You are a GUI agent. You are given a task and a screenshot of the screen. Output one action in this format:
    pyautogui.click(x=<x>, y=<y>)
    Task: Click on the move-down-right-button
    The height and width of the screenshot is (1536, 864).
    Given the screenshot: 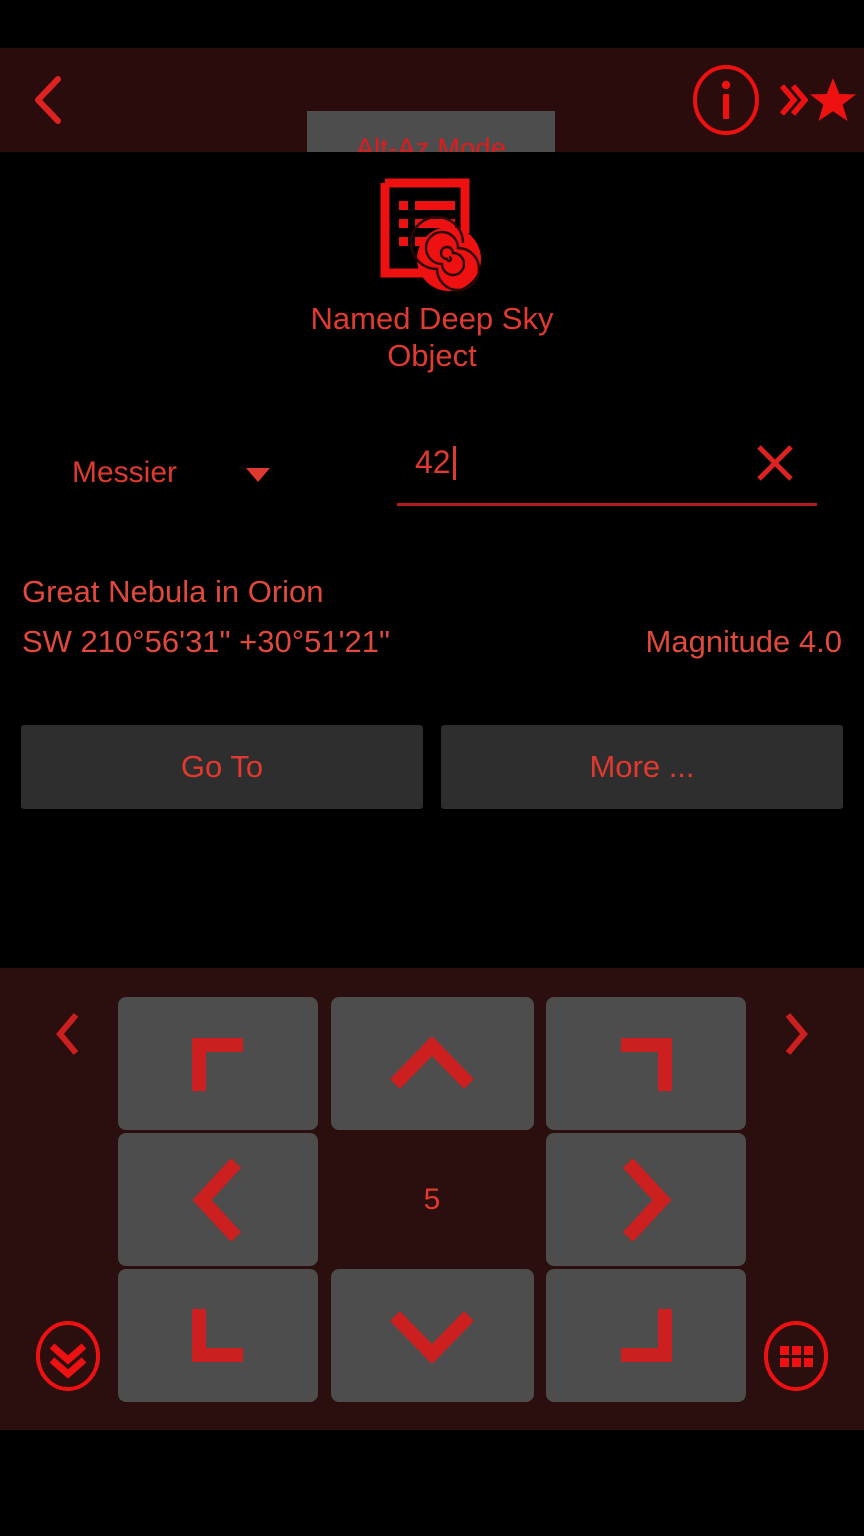 What is the action you would take?
    pyautogui.click(x=646, y=1335)
    